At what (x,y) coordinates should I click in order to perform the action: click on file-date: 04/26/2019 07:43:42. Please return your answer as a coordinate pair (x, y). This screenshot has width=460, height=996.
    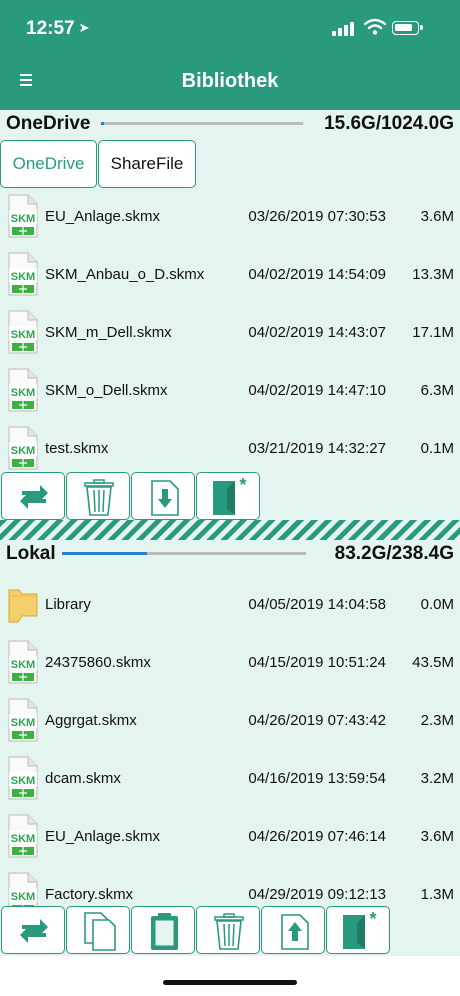
    Looking at the image, I should click on (317, 720).